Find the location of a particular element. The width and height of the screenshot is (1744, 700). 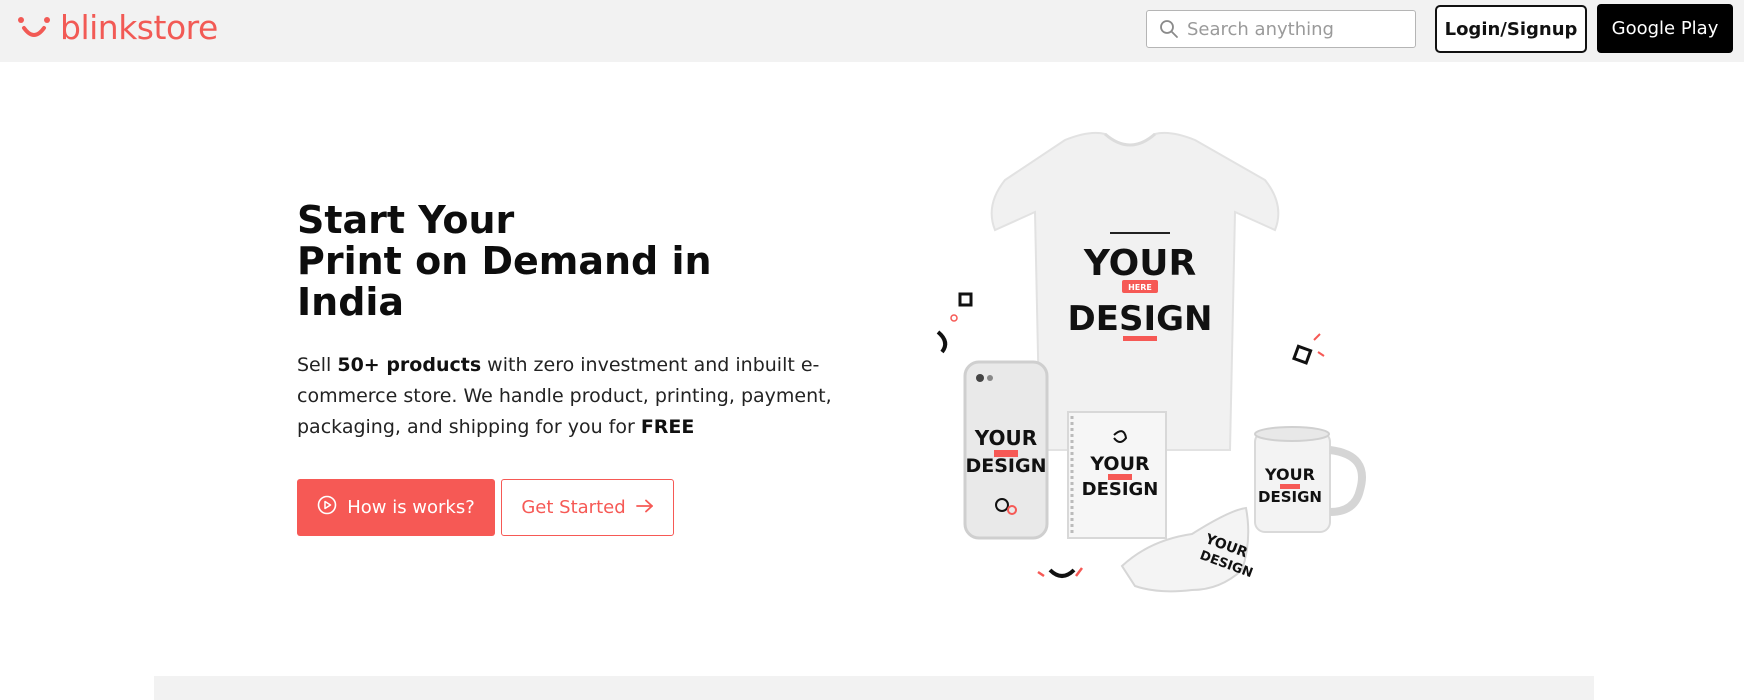

notebook-mockup: YOUR DESIGN is located at coordinates (1117, 475).